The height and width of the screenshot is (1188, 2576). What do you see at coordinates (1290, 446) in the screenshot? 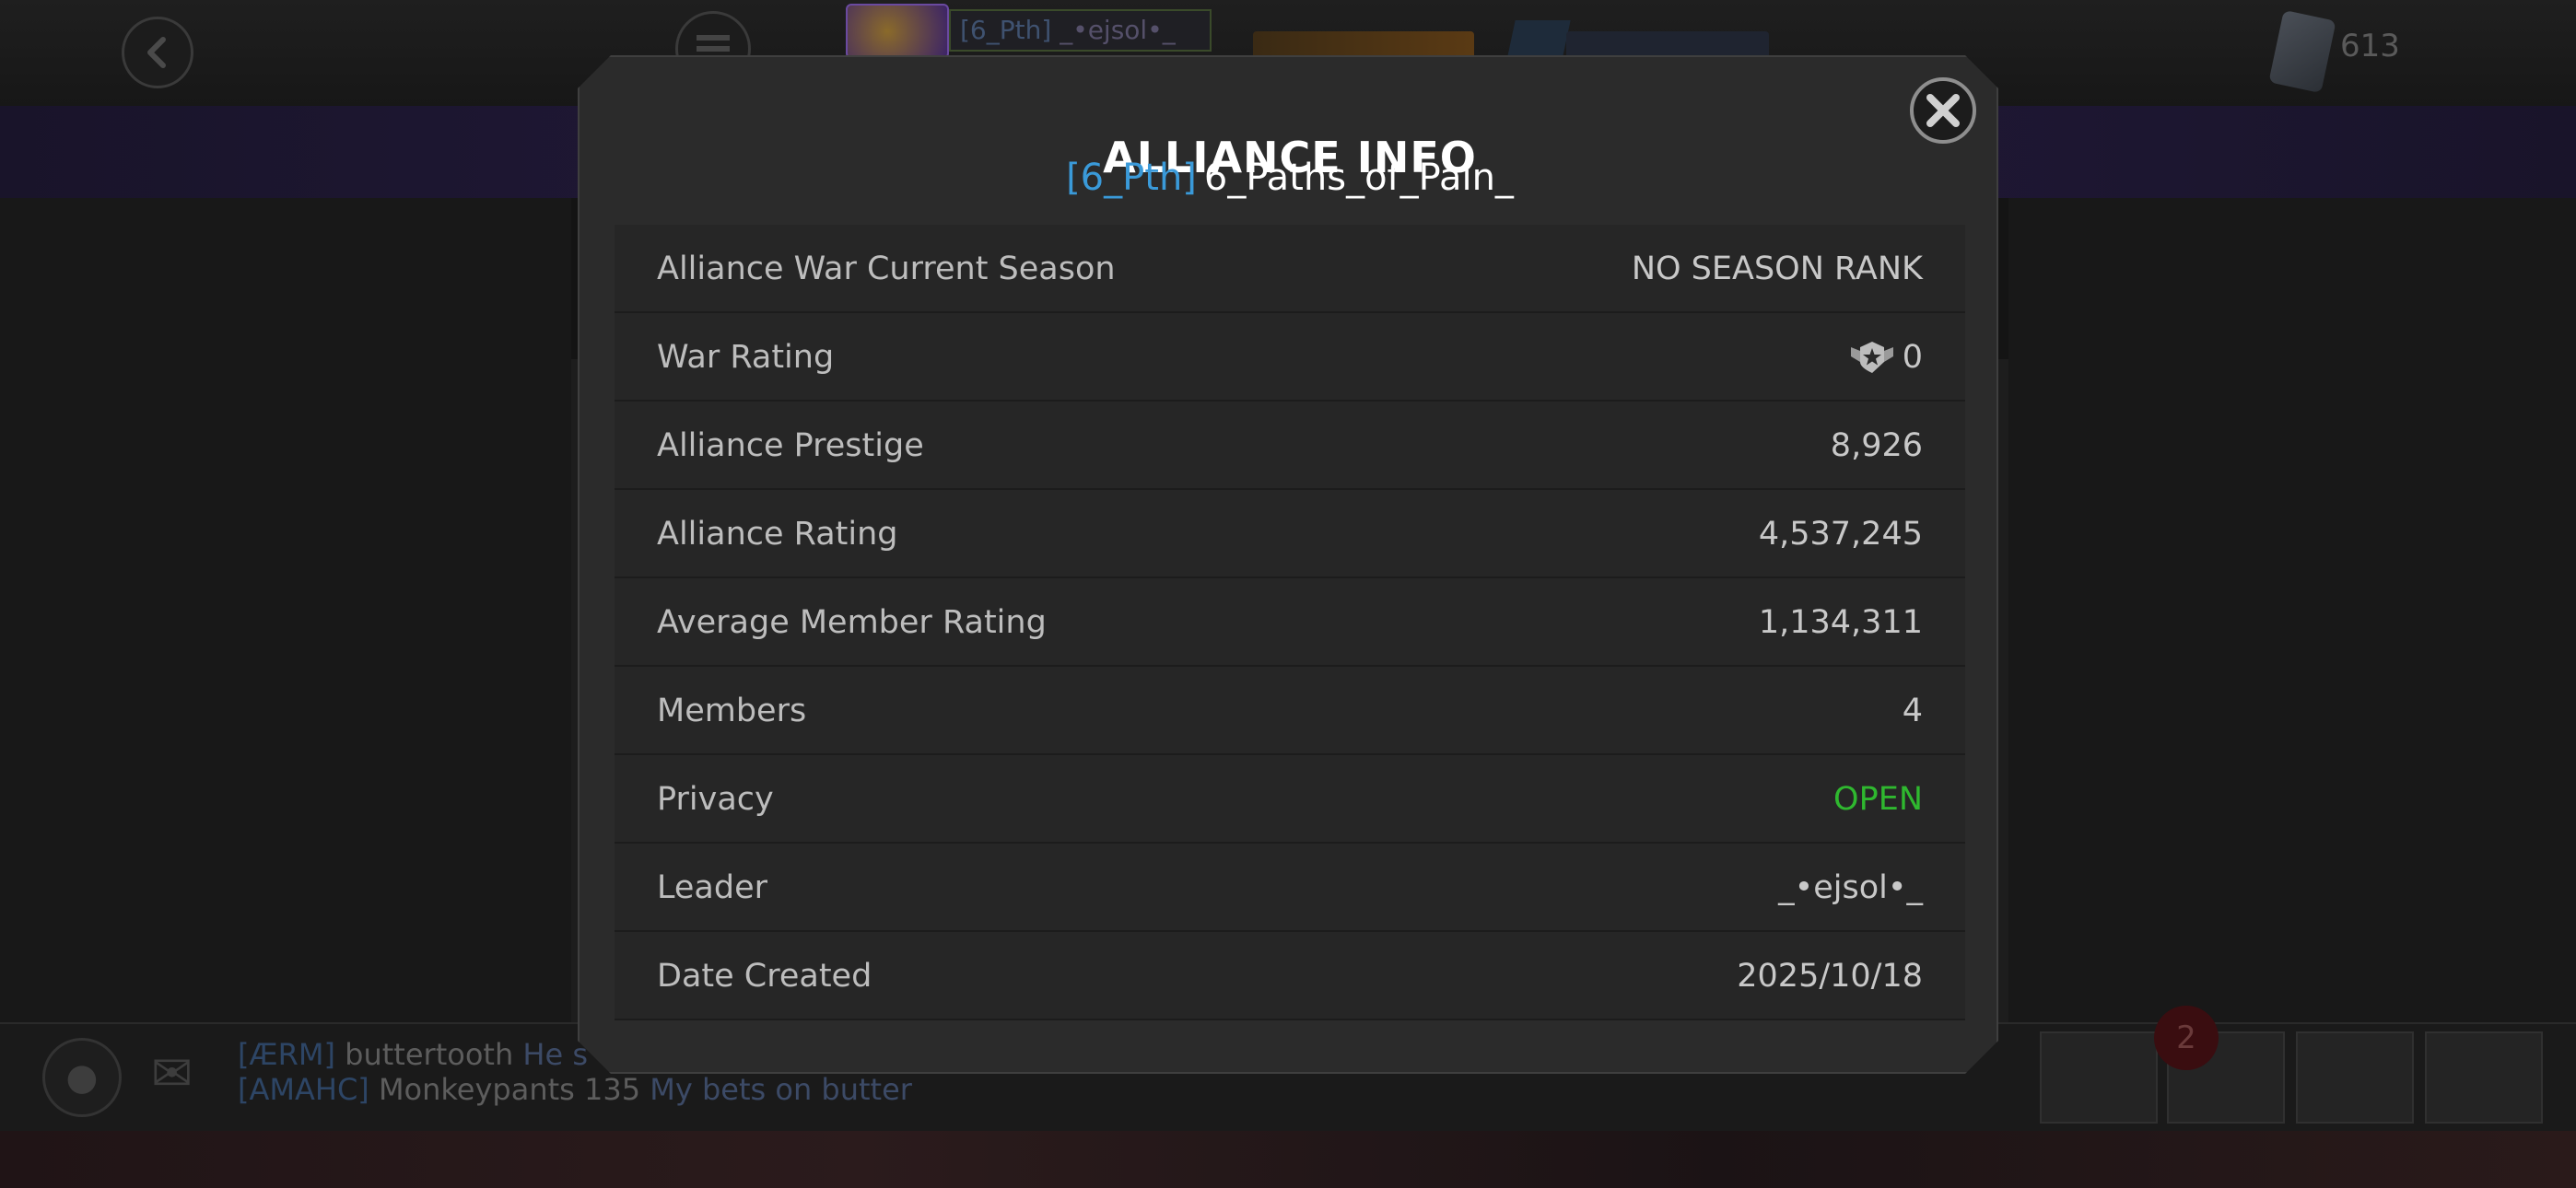
I see `info-row-prestige: Alliance Prestige 8,926` at bounding box center [1290, 446].